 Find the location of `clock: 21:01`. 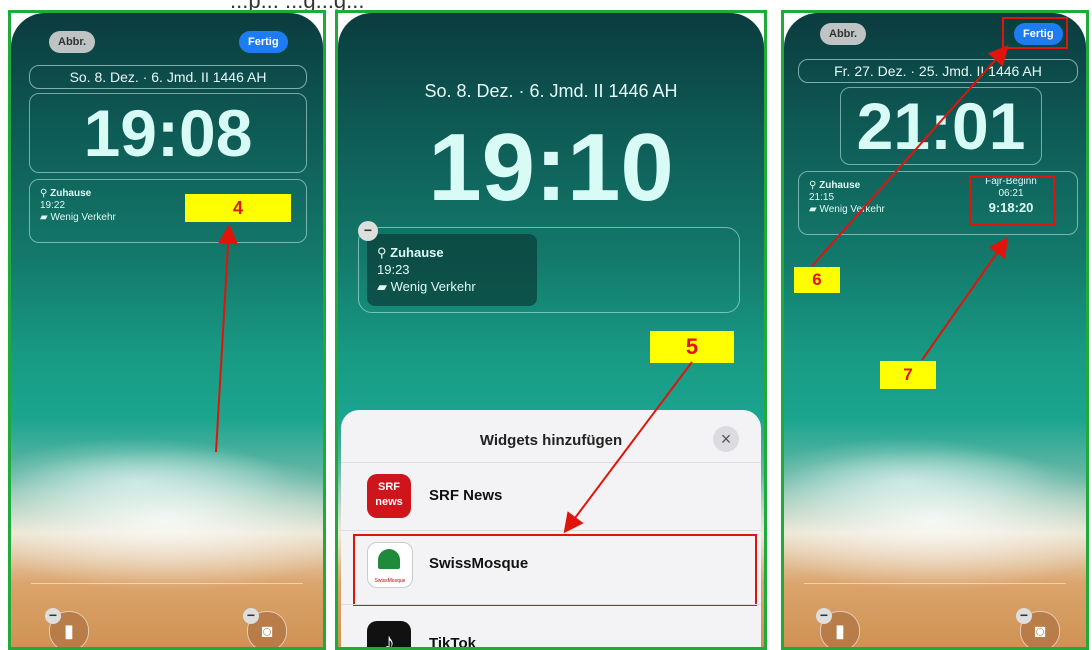

clock: 21:01 is located at coordinates (941, 126).